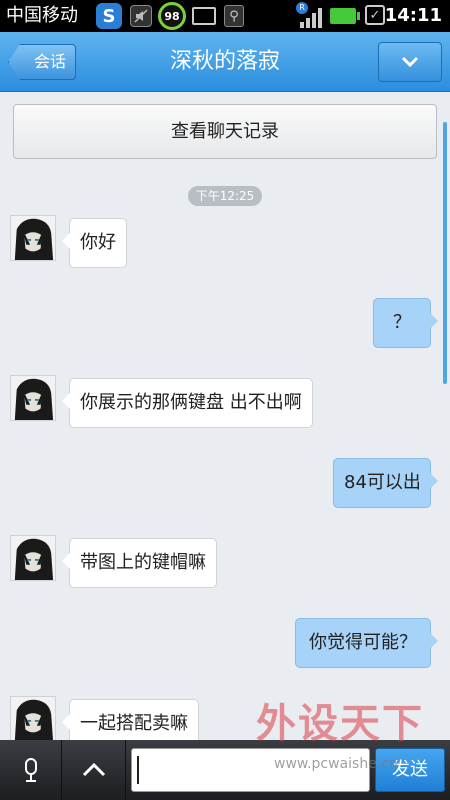 Image resolution: width=450 pixels, height=800 pixels. I want to click on mute-icon, so click(141, 16).